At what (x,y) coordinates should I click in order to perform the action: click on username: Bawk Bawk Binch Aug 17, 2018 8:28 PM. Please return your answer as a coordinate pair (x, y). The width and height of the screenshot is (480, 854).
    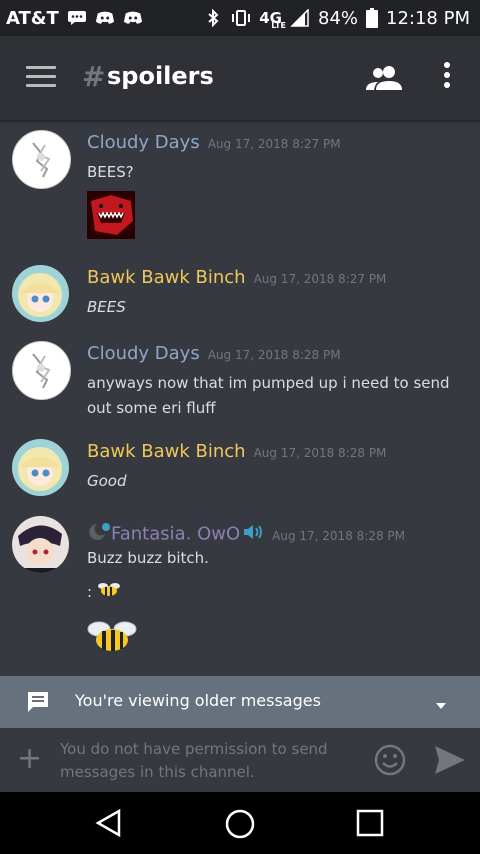
    Looking at the image, I should click on (236, 451).